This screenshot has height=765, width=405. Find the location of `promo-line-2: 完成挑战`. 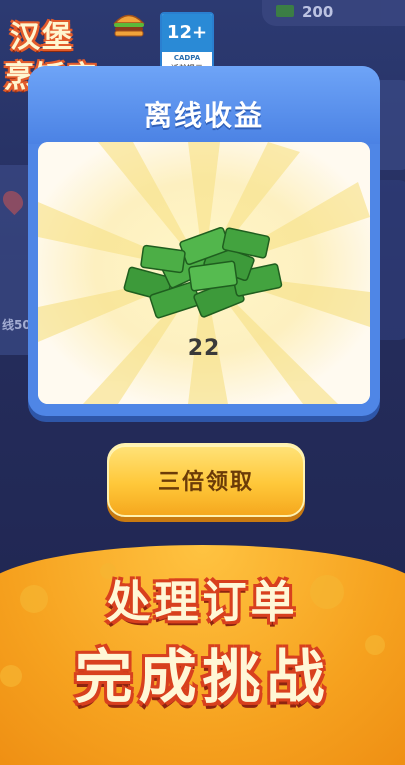

promo-line-2: 完成挑战 is located at coordinates (202, 677).